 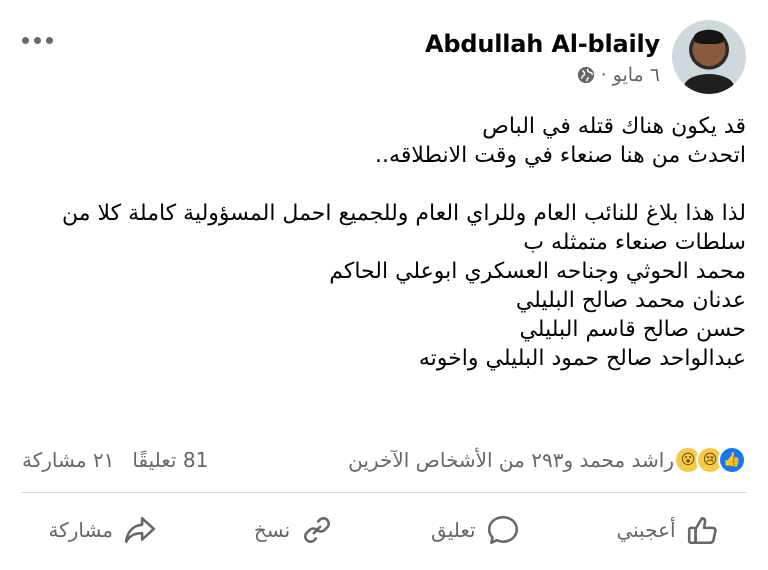 What do you see at coordinates (384, 530) in the screenshot?
I see `action-bar: أعجبني تعليق نسخ مشاركة` at bounding box center [384, 530].